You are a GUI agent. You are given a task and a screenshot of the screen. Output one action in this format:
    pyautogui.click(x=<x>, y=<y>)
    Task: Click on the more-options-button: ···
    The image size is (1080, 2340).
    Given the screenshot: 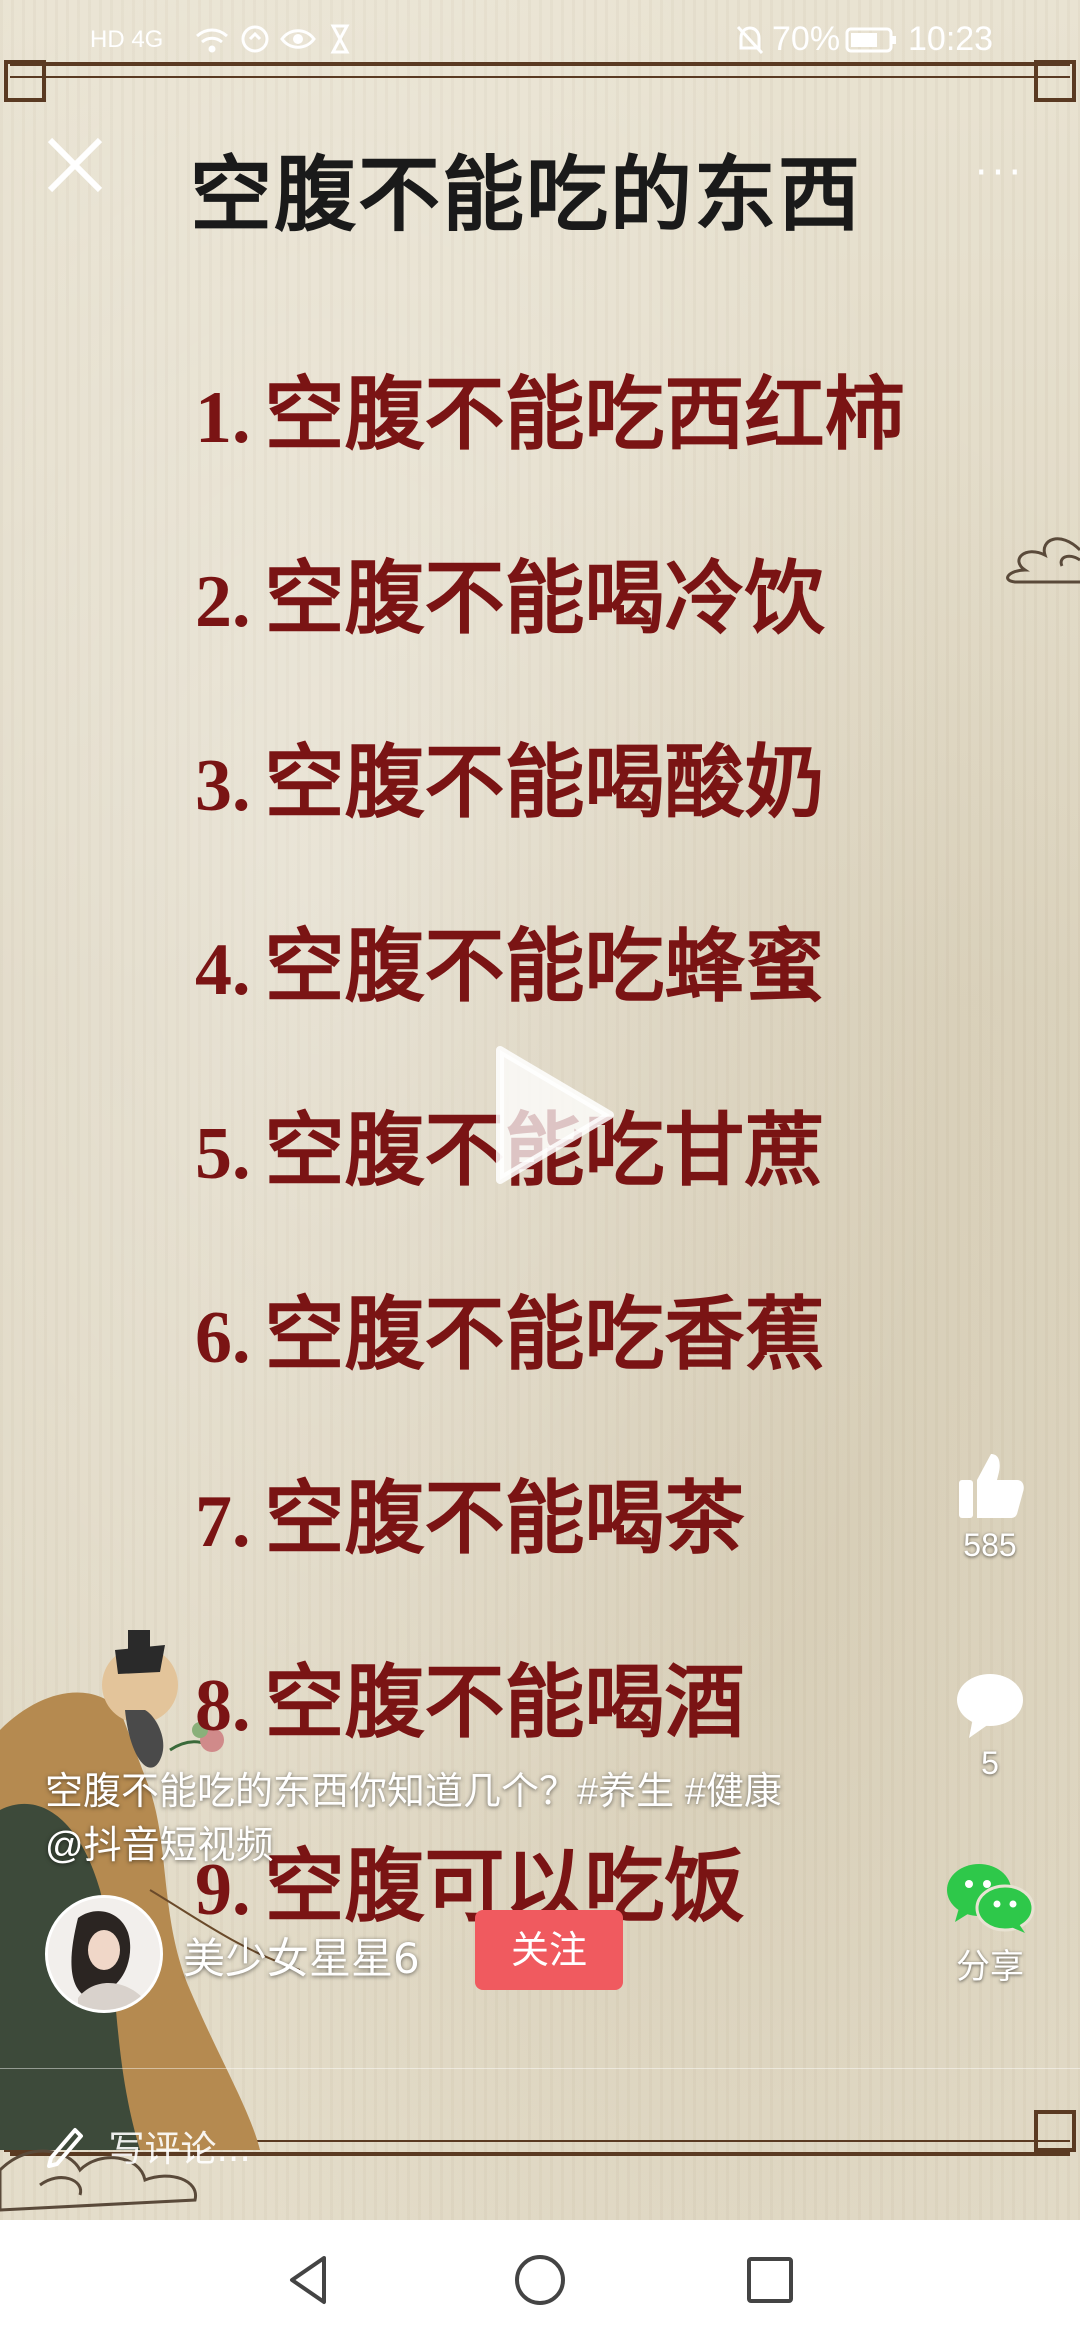 What is the action you would take?
    pyautogui.click(x=1000, y=173)
    